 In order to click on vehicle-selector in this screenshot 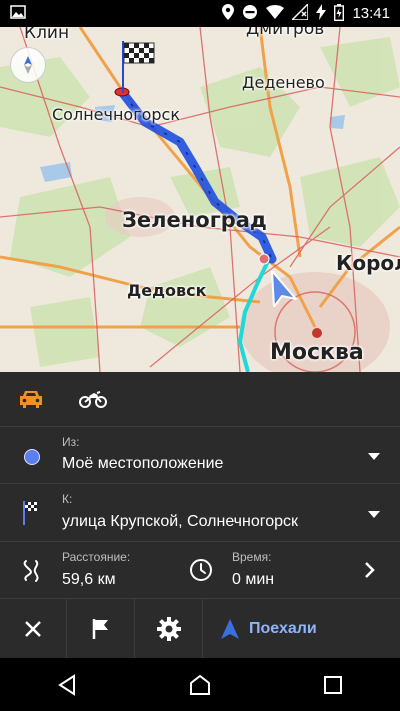, I will do `click(200, 399)`.